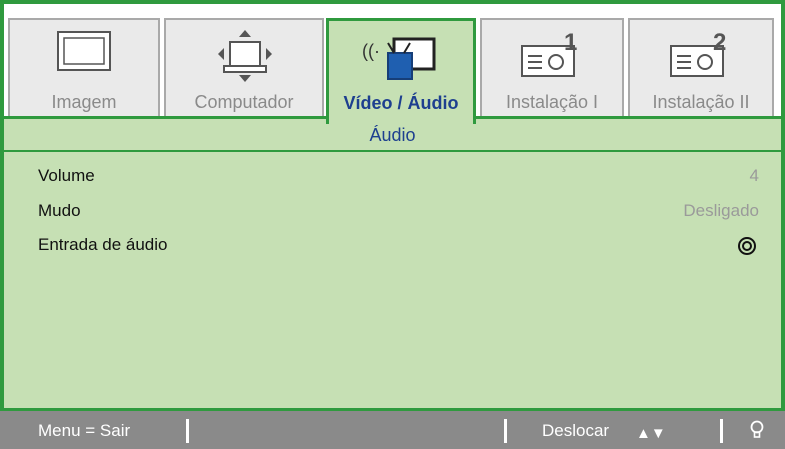  I want to click on menu-item-label: Entrada de áudio, so click(103, 244).